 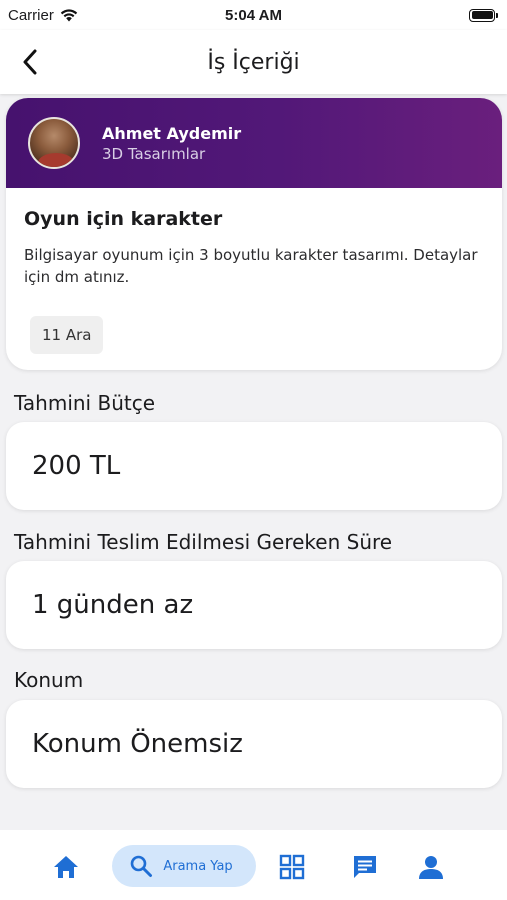 What do you see at coordinates (254, 466) in the screenshot?
I see `budget-card: 200 TL` at bounding box center [254, 466].